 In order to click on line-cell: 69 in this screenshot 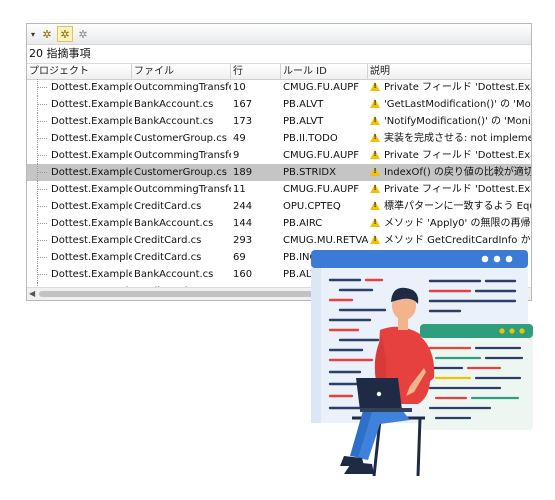, I will do `click(239, 257)`.